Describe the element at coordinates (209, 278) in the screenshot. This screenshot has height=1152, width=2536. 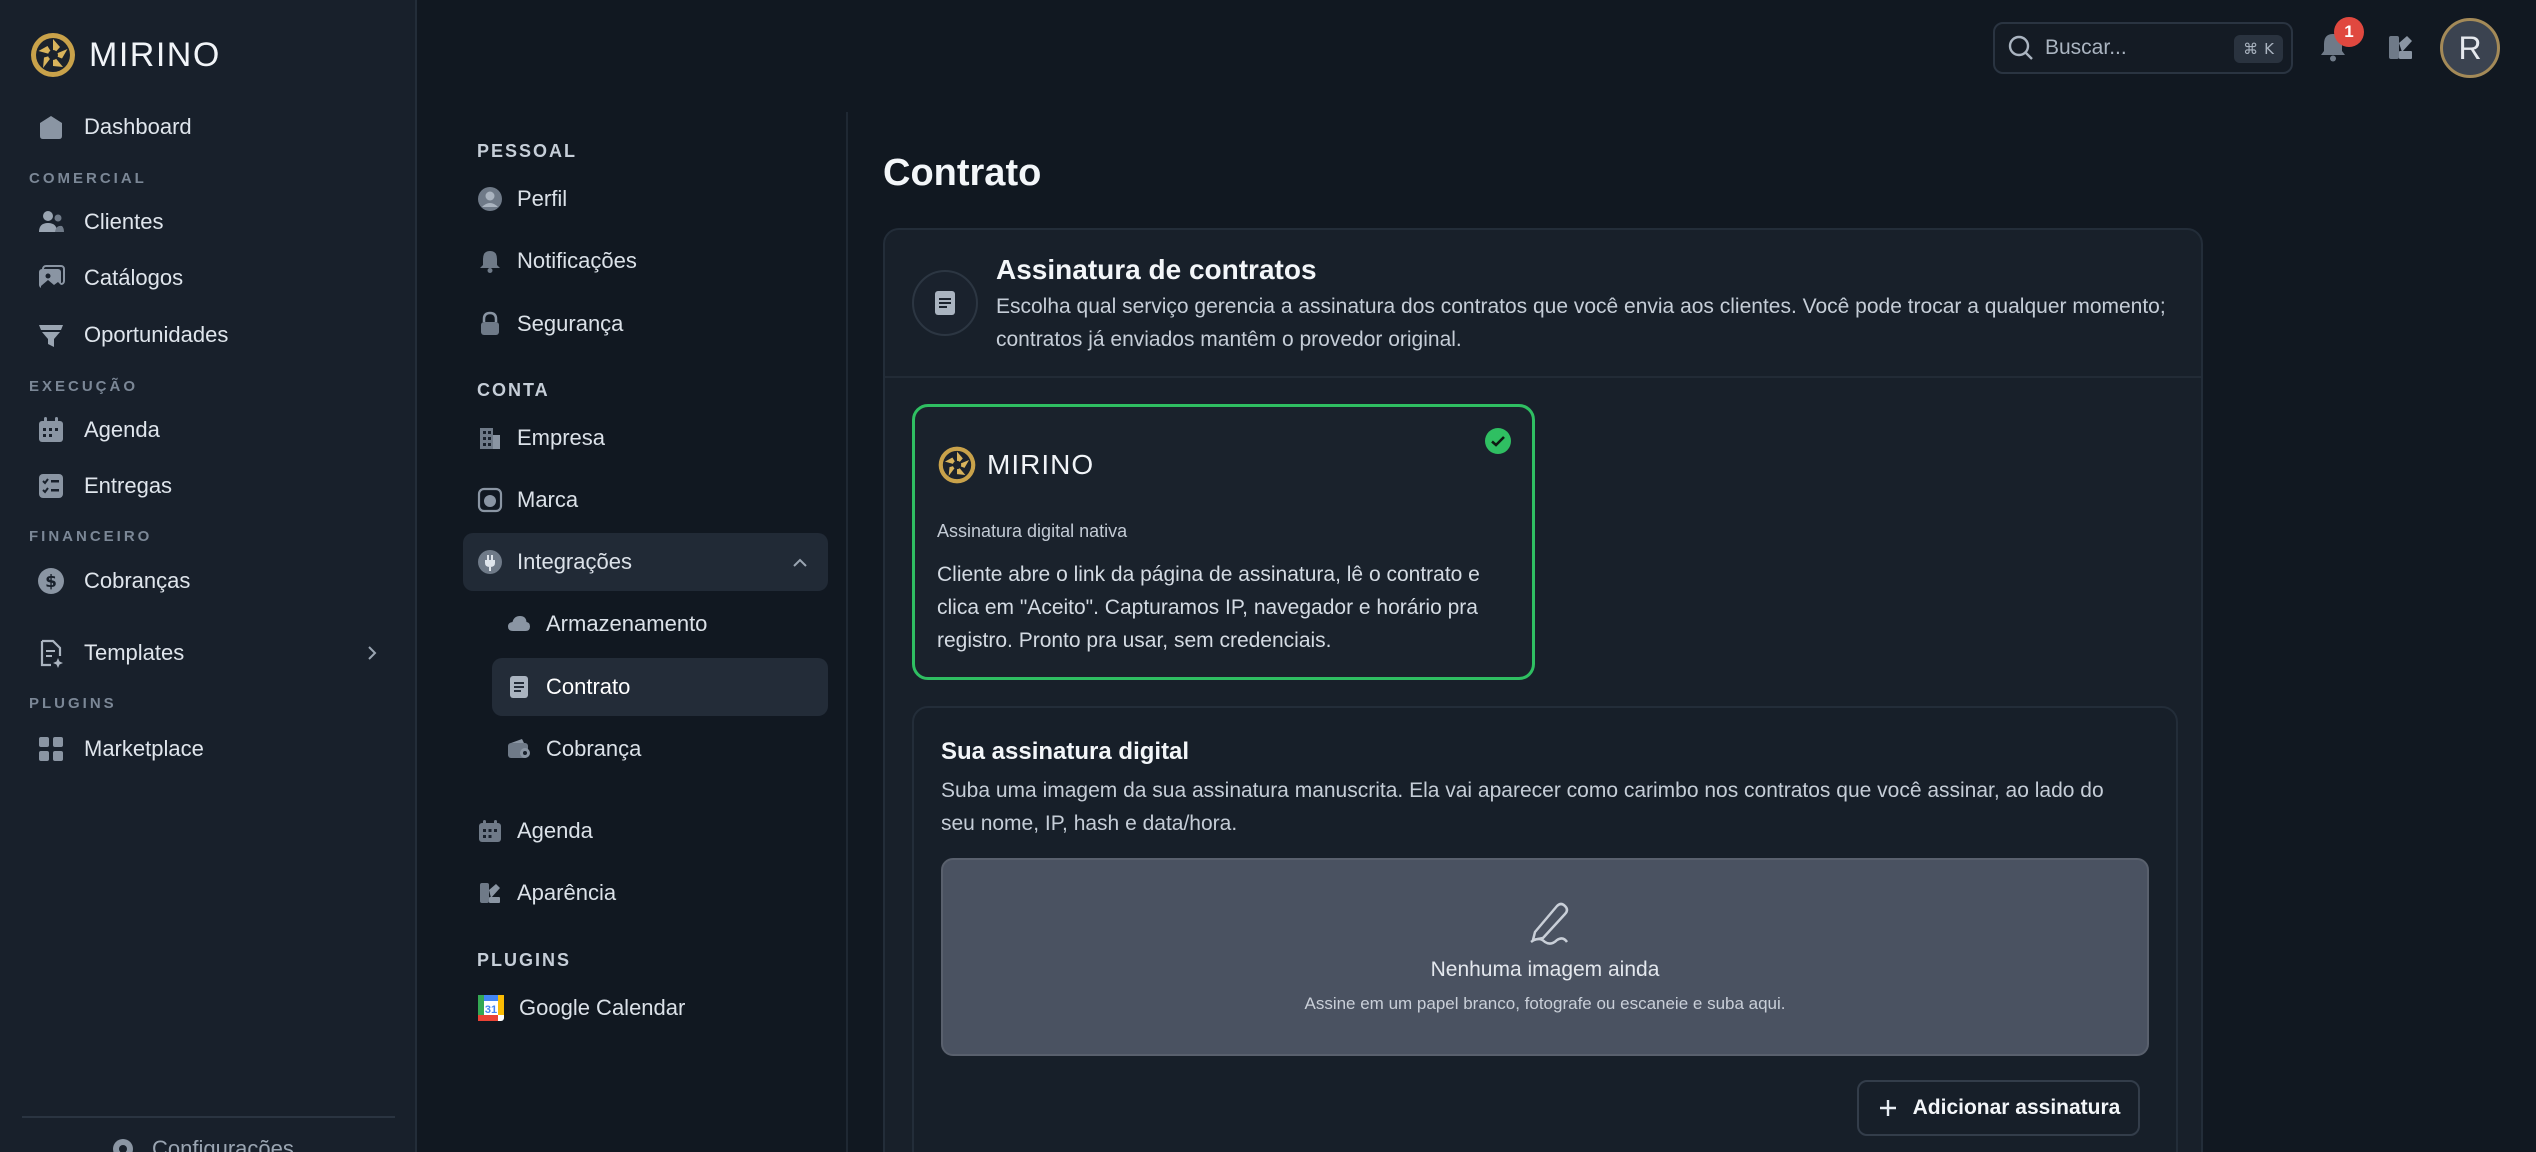
I see `sidebar-item-catalogos: Catálogos` at that location.